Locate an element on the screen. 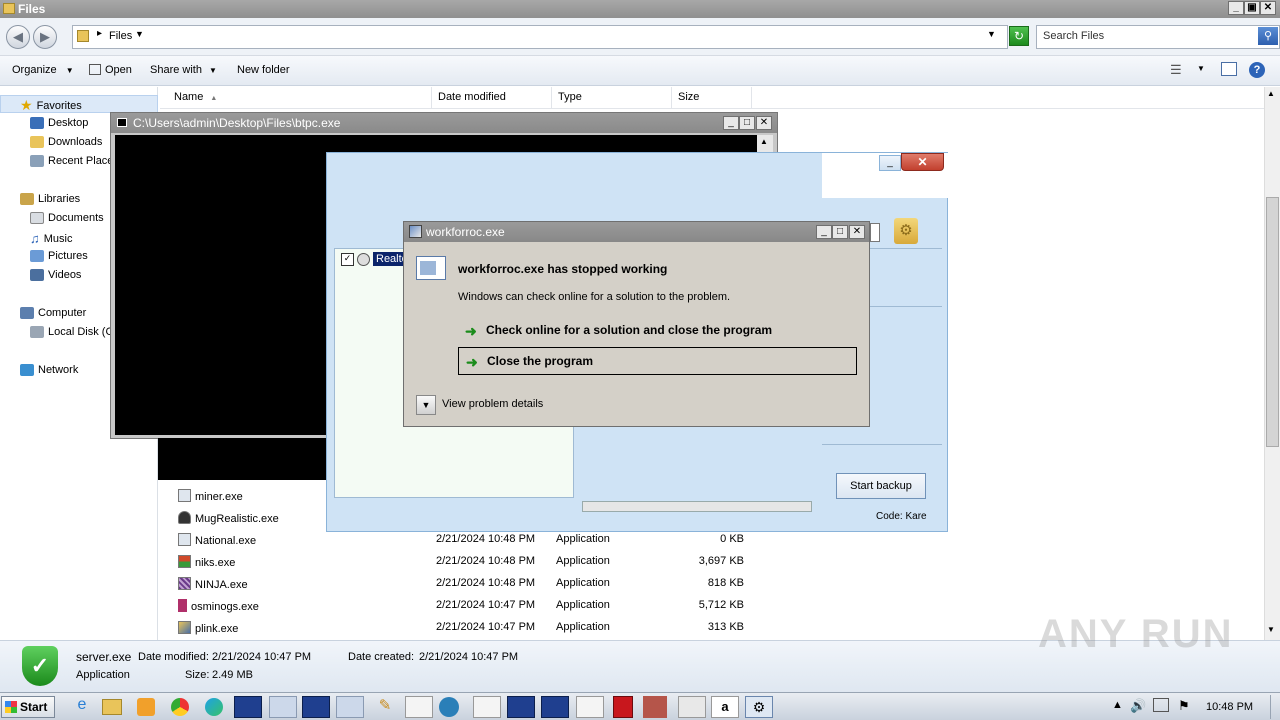 This screenshot has height=720, width=1280. share-with-button: Share with ▼ is located at coordinates (183, 70).